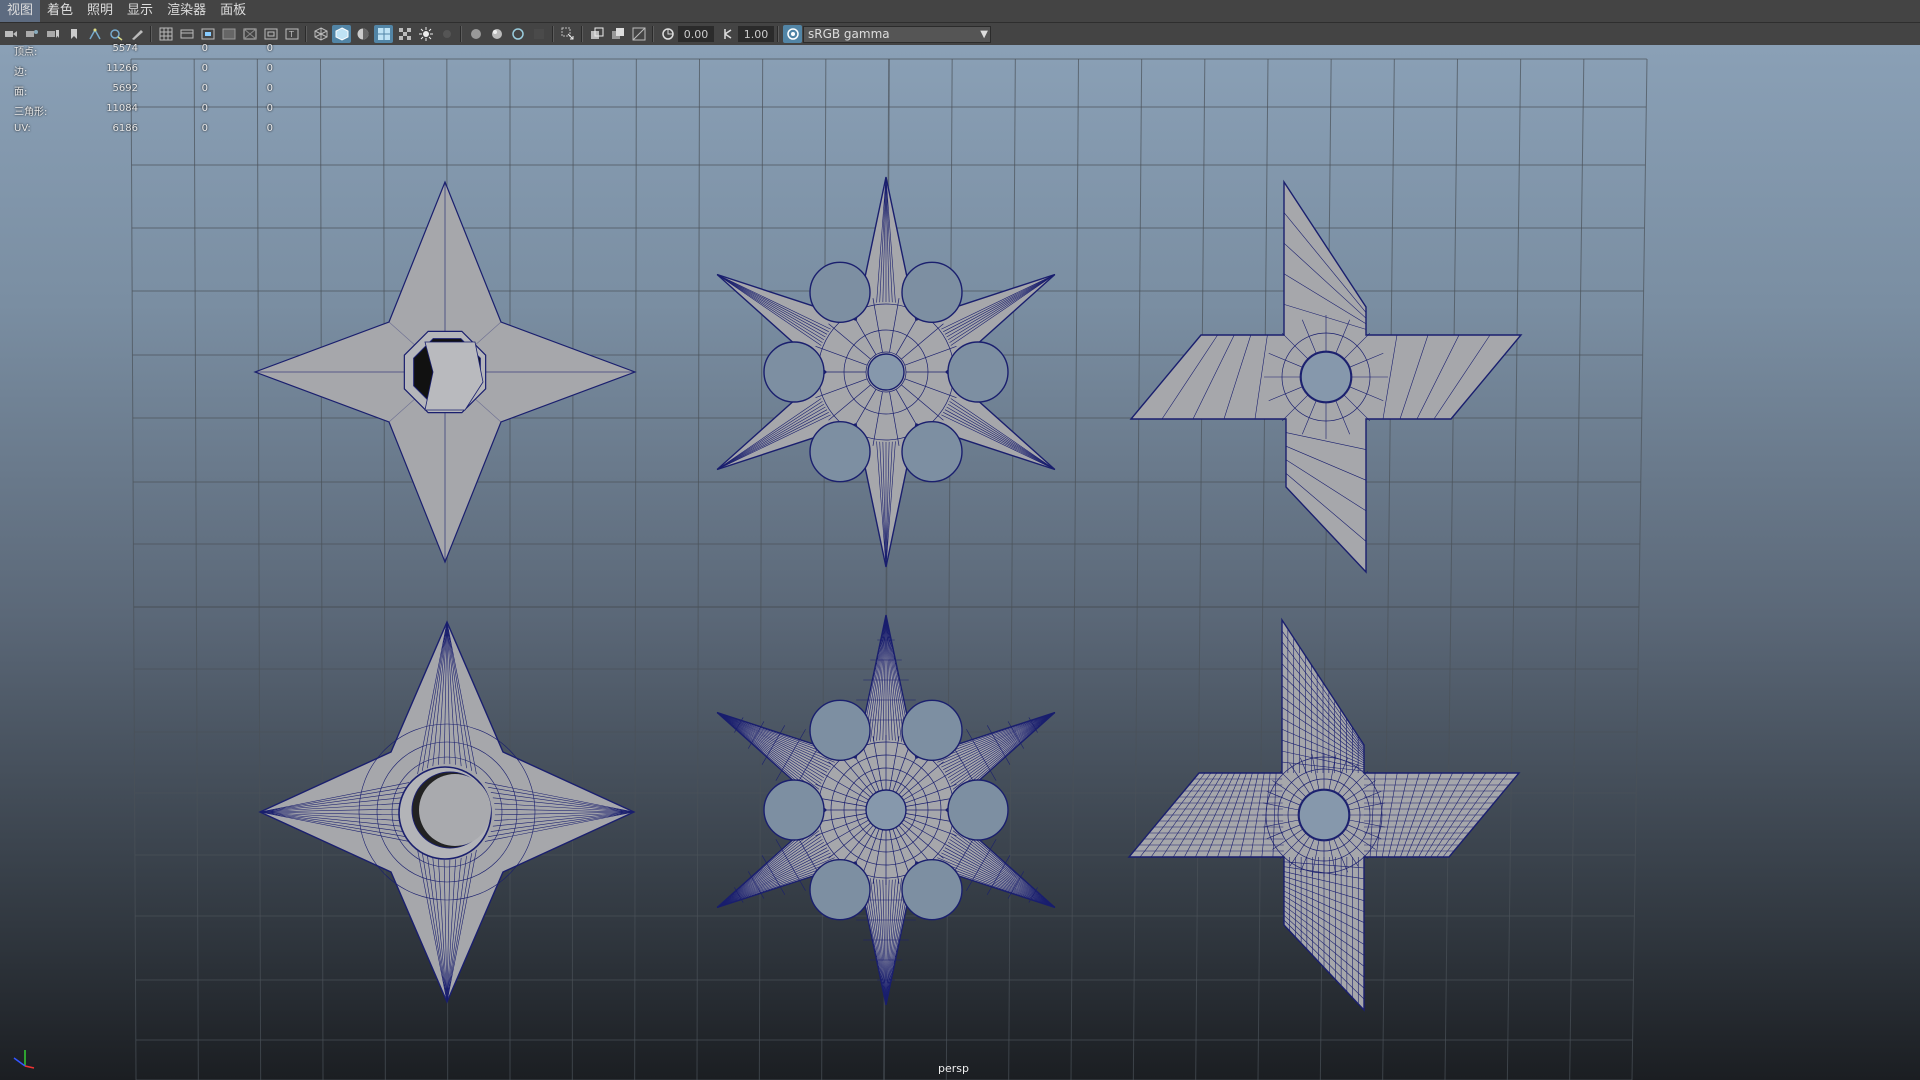  Describe the element at coordinates (52, 34) in the screenshot. I see `bookmark-icon` at that location.